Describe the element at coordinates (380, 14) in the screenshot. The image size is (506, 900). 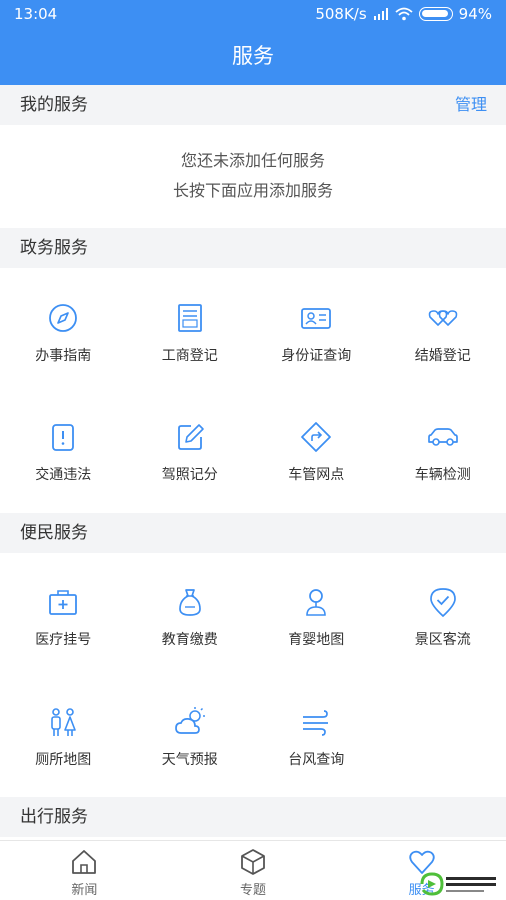
I see `signal-icon` at that location.